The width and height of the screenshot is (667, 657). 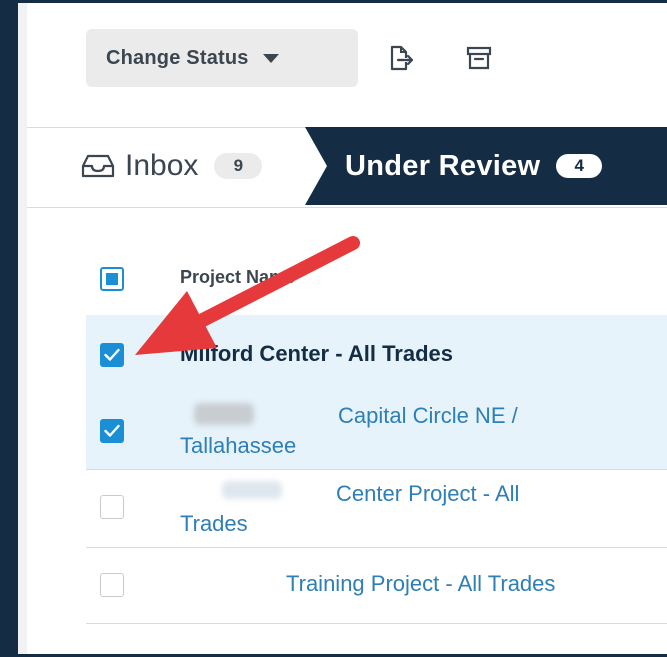 I want to click on status-tabs: Inbox 9 Under Review 4, so click(x=347, y=167).